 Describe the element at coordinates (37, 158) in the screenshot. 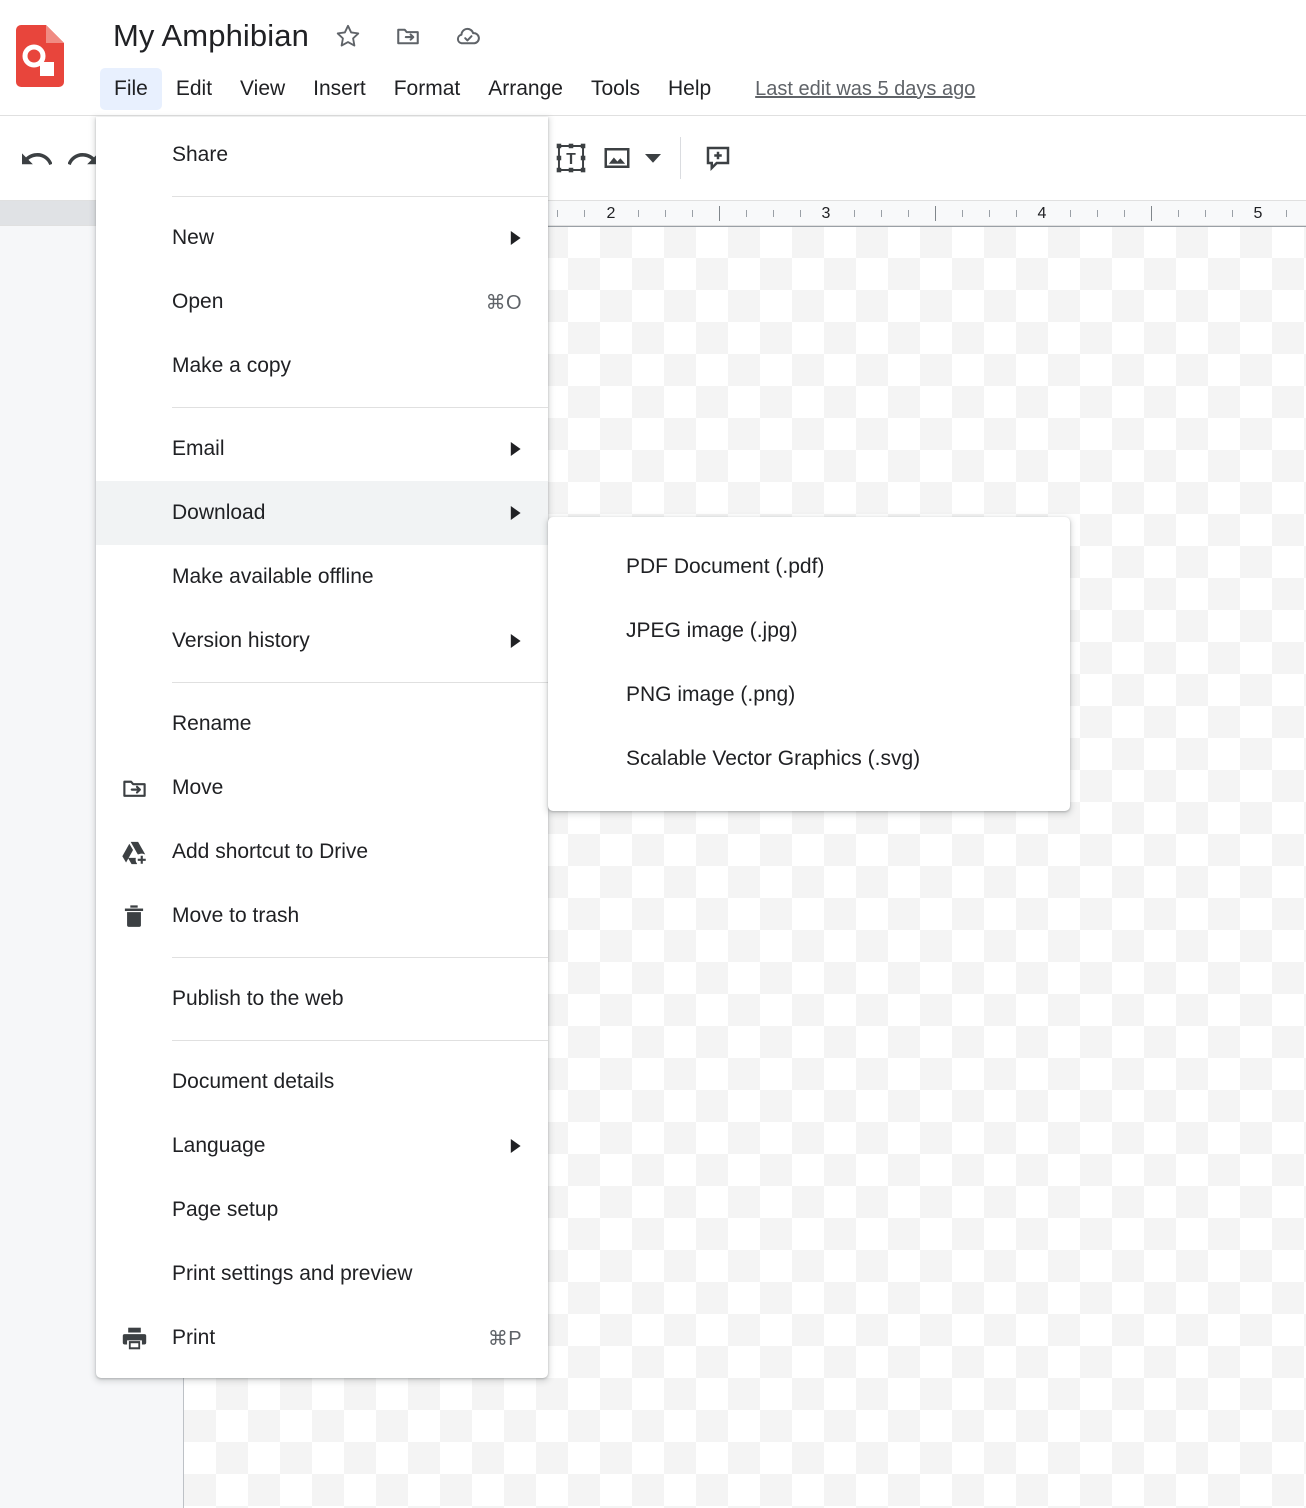

I see `undo-icon` at that location.